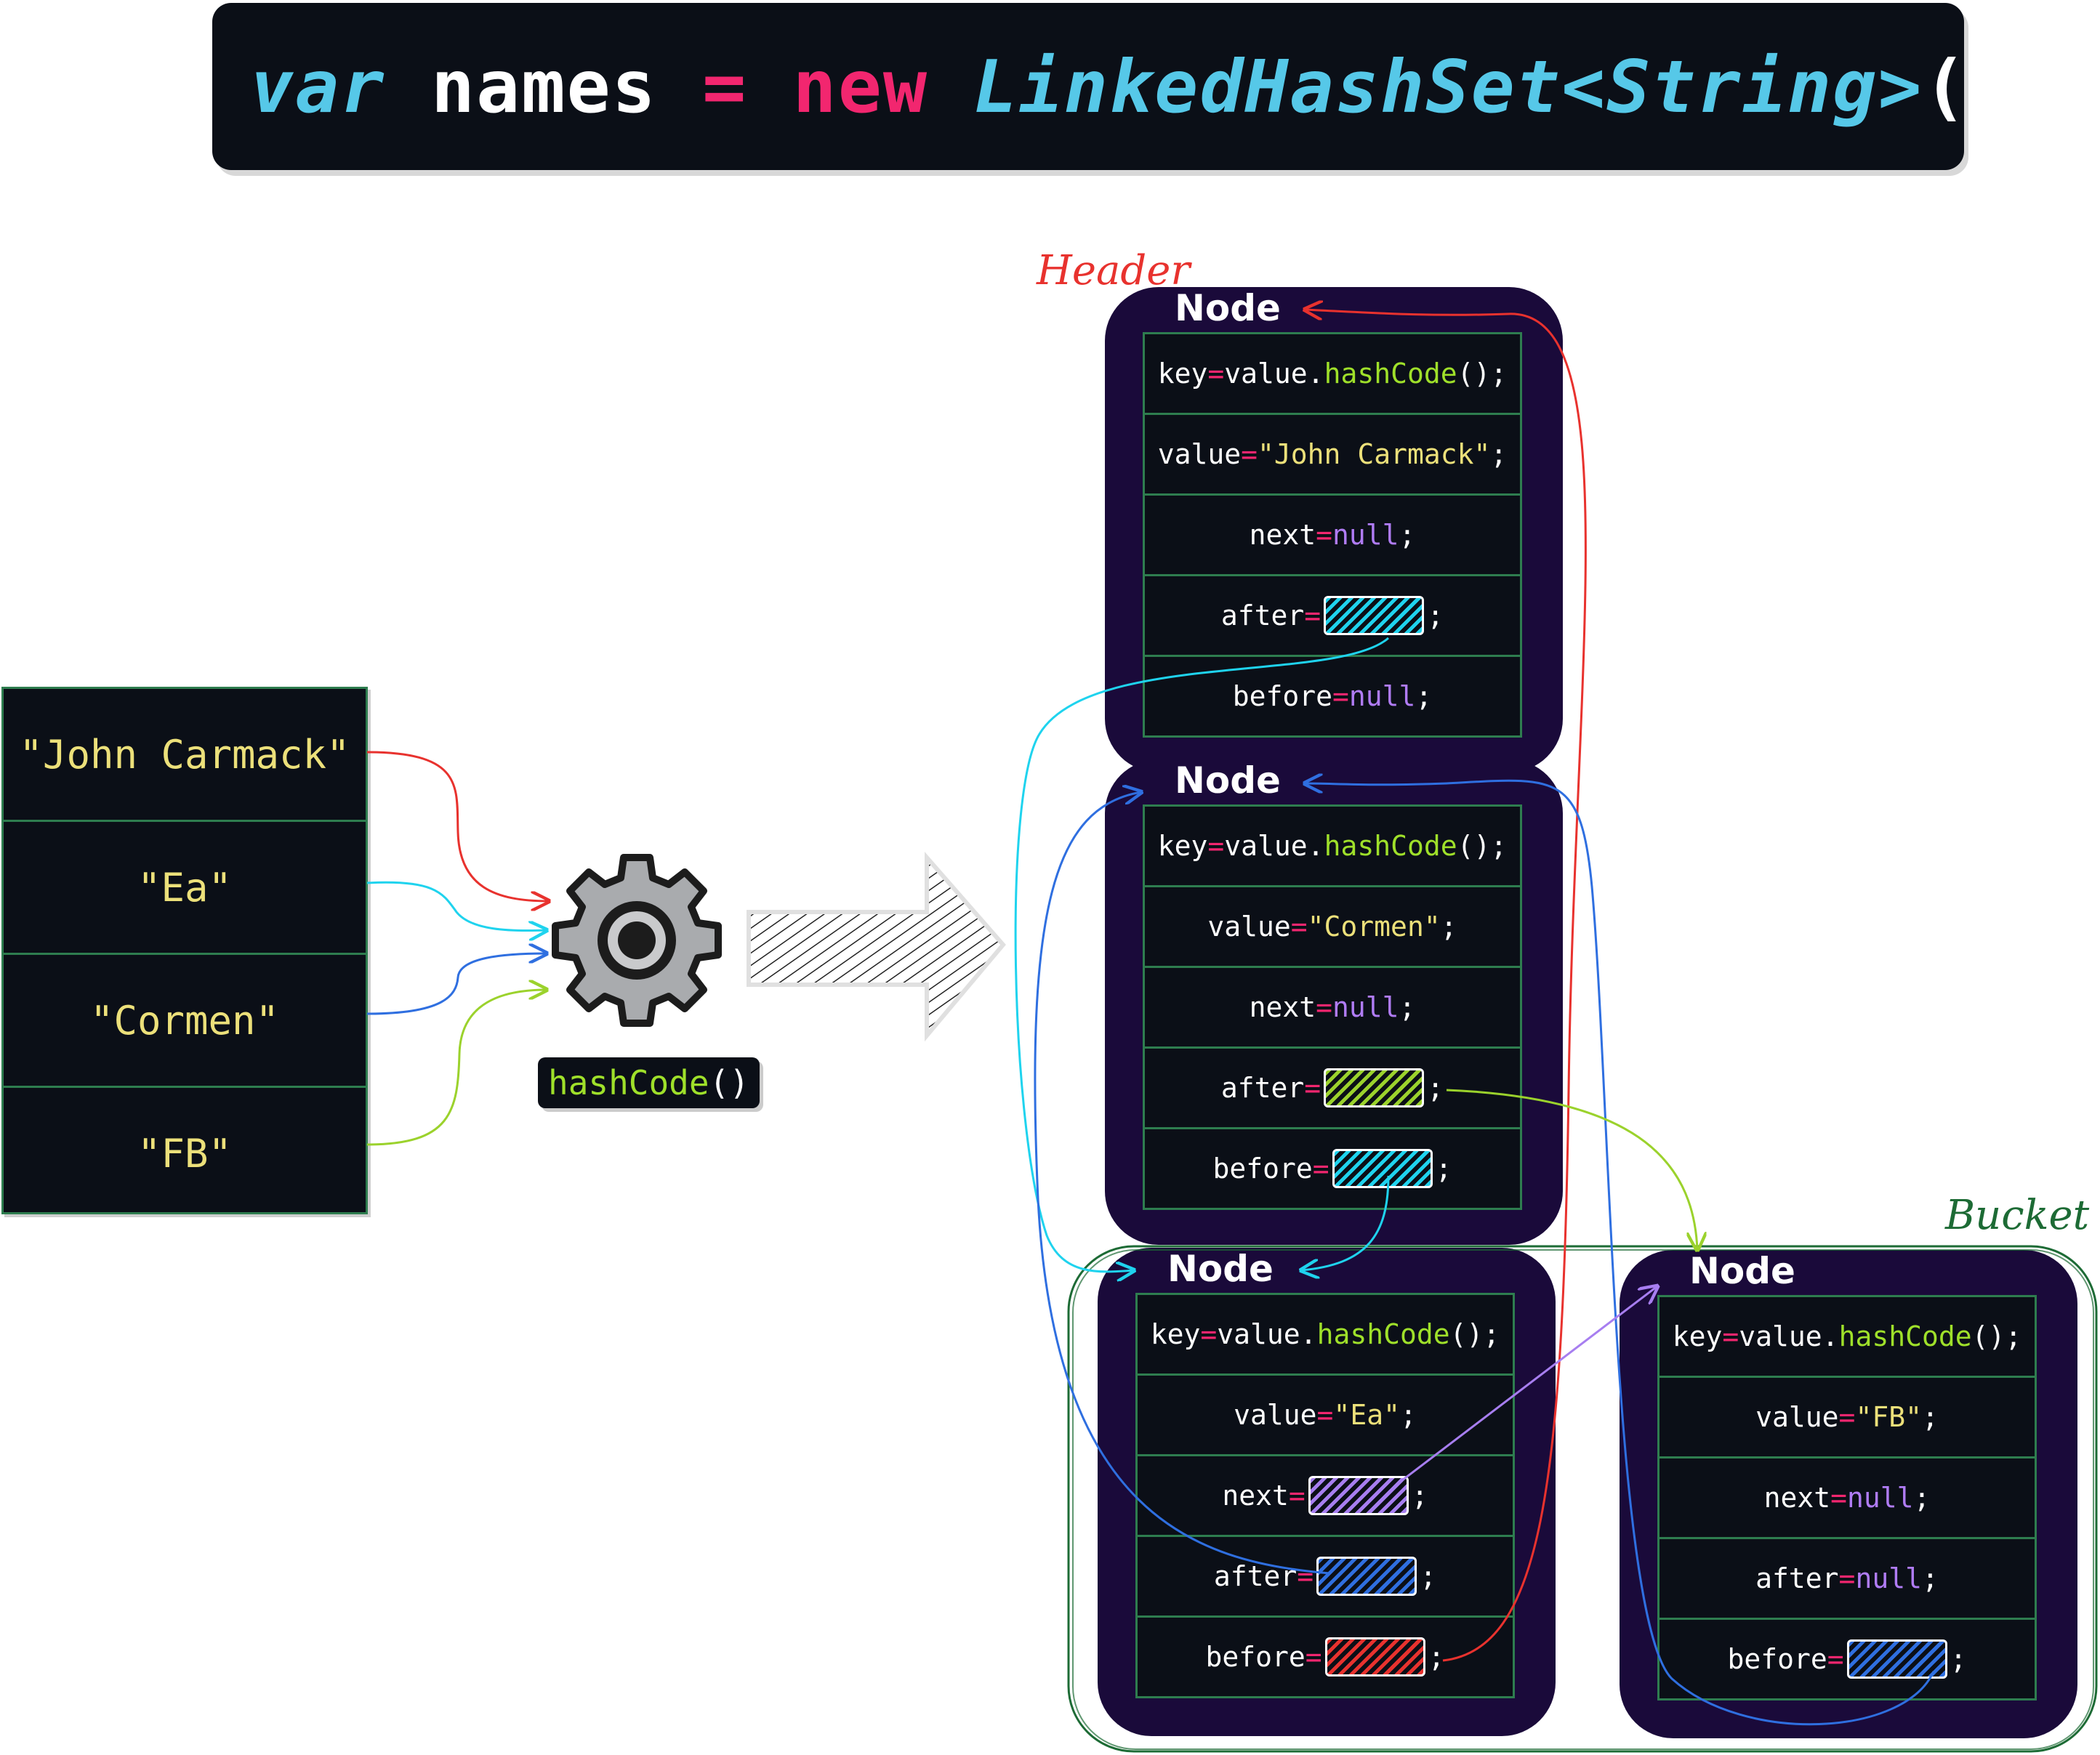 This screenshot has height=1755, width=2100. What do you see at coordinates (1571, 1169) in the screenshot?
I see `cormen-after-to-fb-arrow` at bounding box center [1571, 1169].